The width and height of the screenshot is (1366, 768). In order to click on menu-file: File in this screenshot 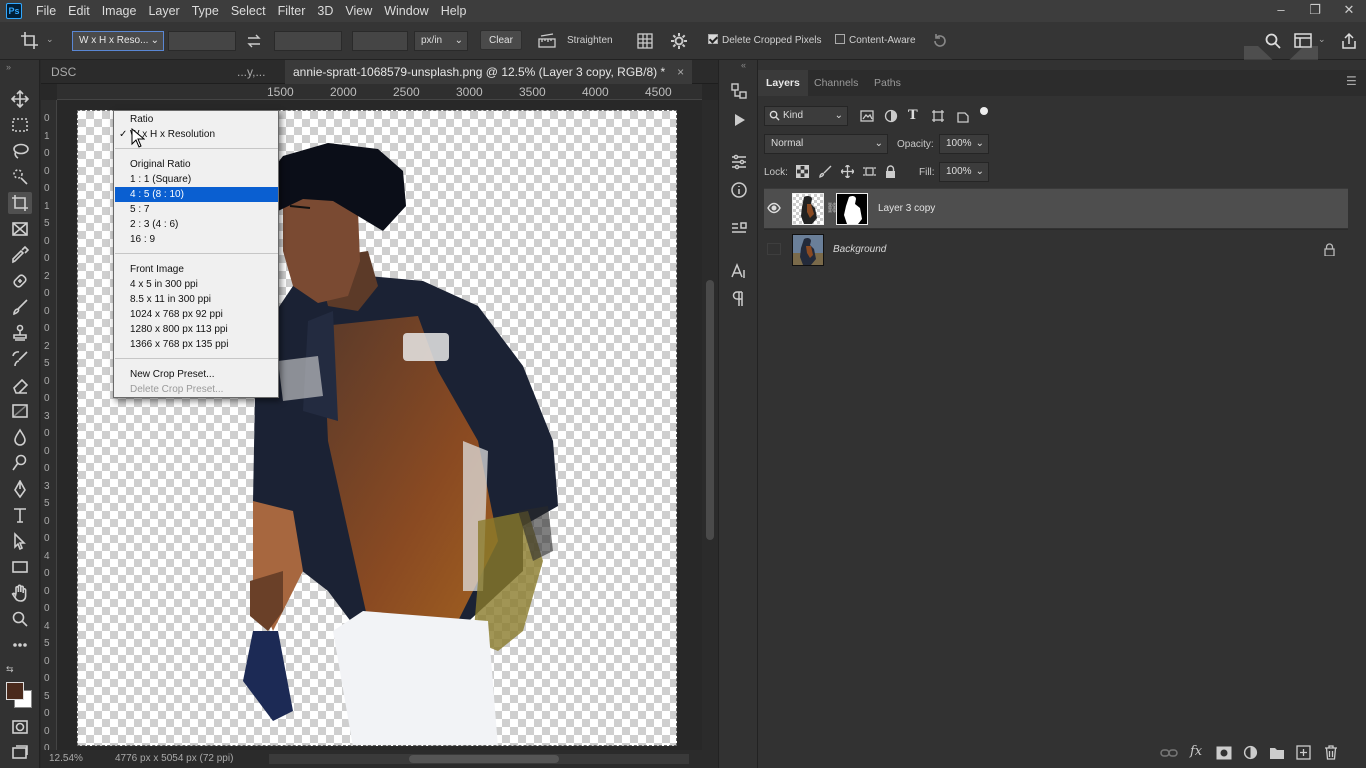, I will do `click(46, 11)`.